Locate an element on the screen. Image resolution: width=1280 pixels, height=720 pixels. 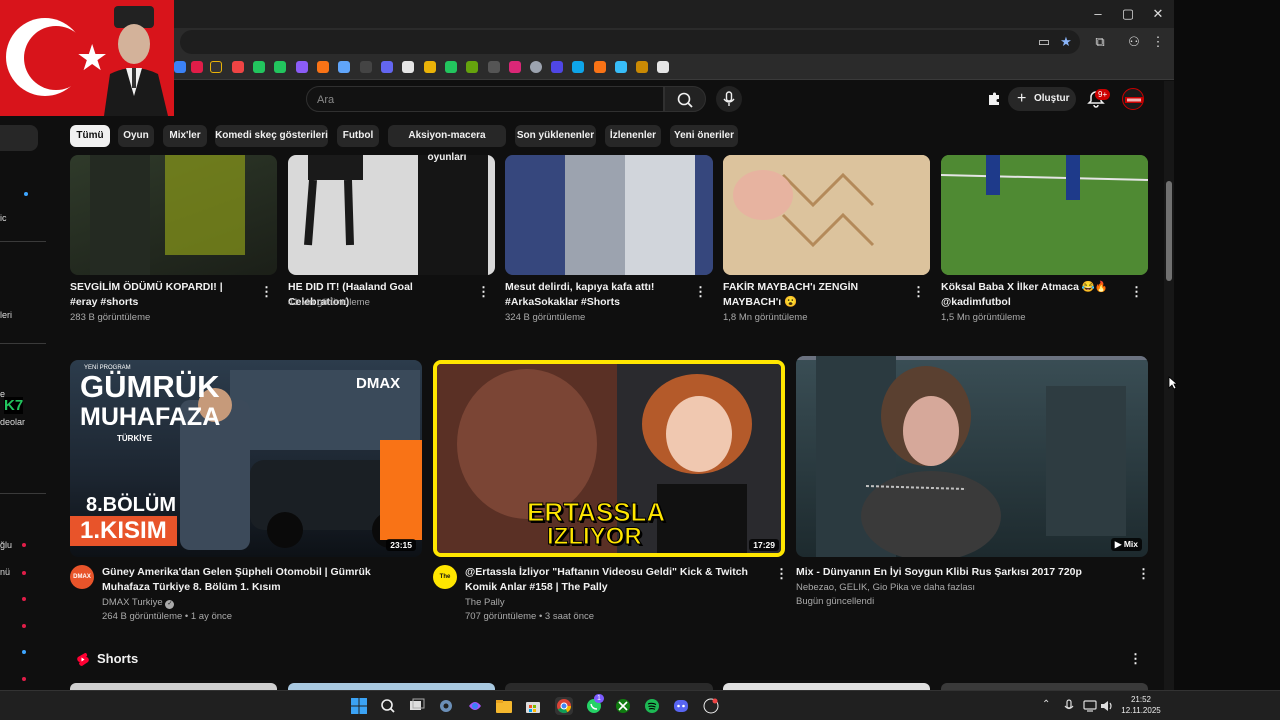
sidebar-item-label: ic is located at coordinates (3, 218).